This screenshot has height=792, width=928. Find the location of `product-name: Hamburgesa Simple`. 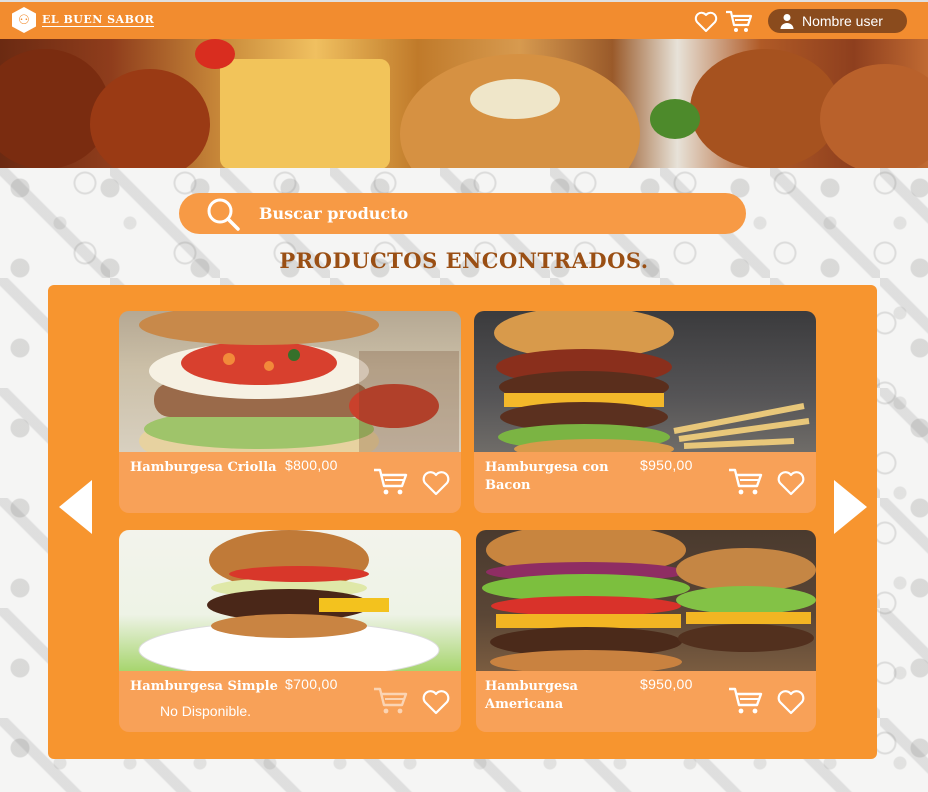

product-name: Hamburgesa Simple is located at coordinates (205, 687).